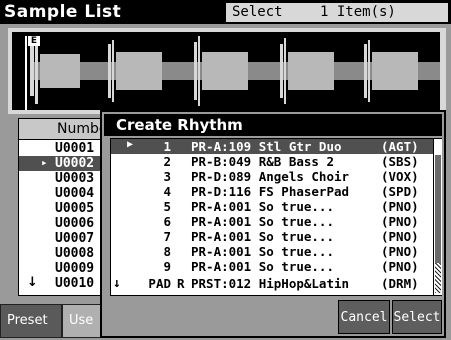 Image resolution: width=451 pixels, height=340 pixels. What do you see at coordinates (63, 12) in the screenshot?
I see `app-title: Sample List` at bounding box center [63, 12].